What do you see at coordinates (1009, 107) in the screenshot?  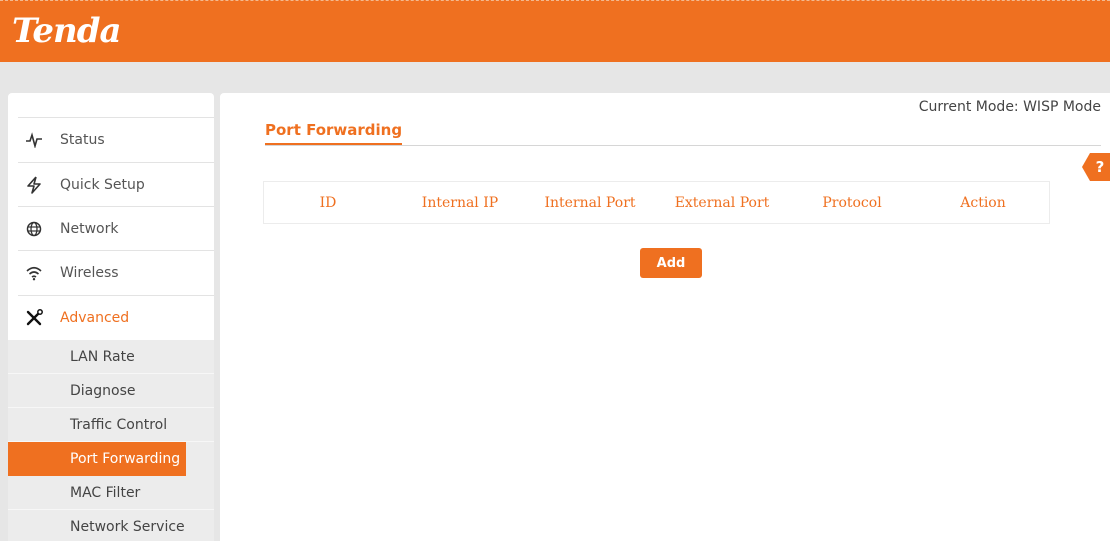 I see `current-mode-label: Current Mode: WISP Mode` at bounding box center [1009, 107].